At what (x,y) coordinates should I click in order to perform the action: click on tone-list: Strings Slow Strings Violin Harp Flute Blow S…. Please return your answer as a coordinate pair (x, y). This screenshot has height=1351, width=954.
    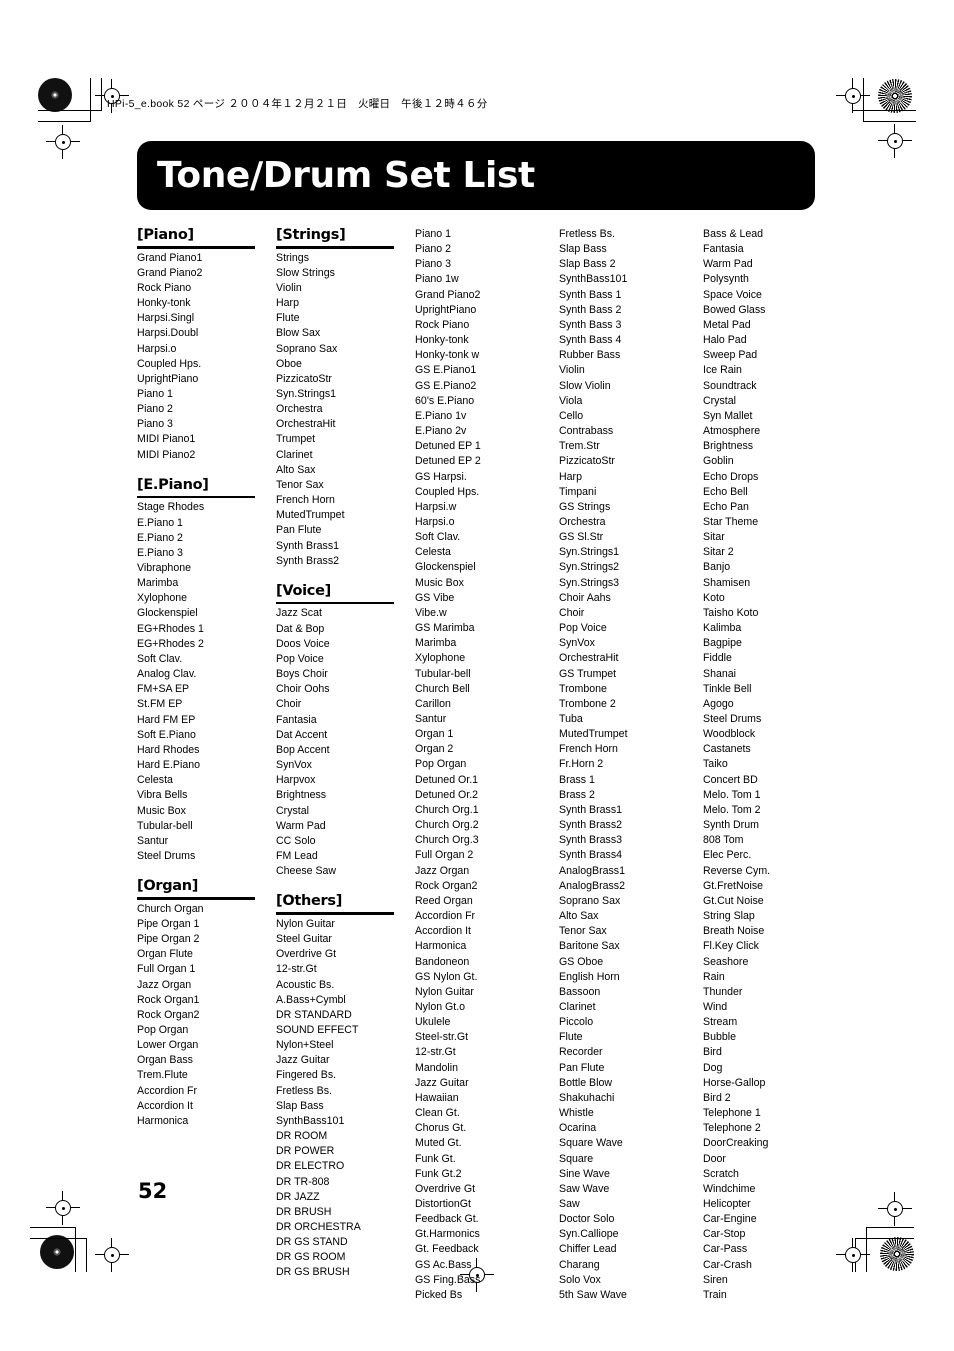
    Looking at the image, I should click on (345, 410).